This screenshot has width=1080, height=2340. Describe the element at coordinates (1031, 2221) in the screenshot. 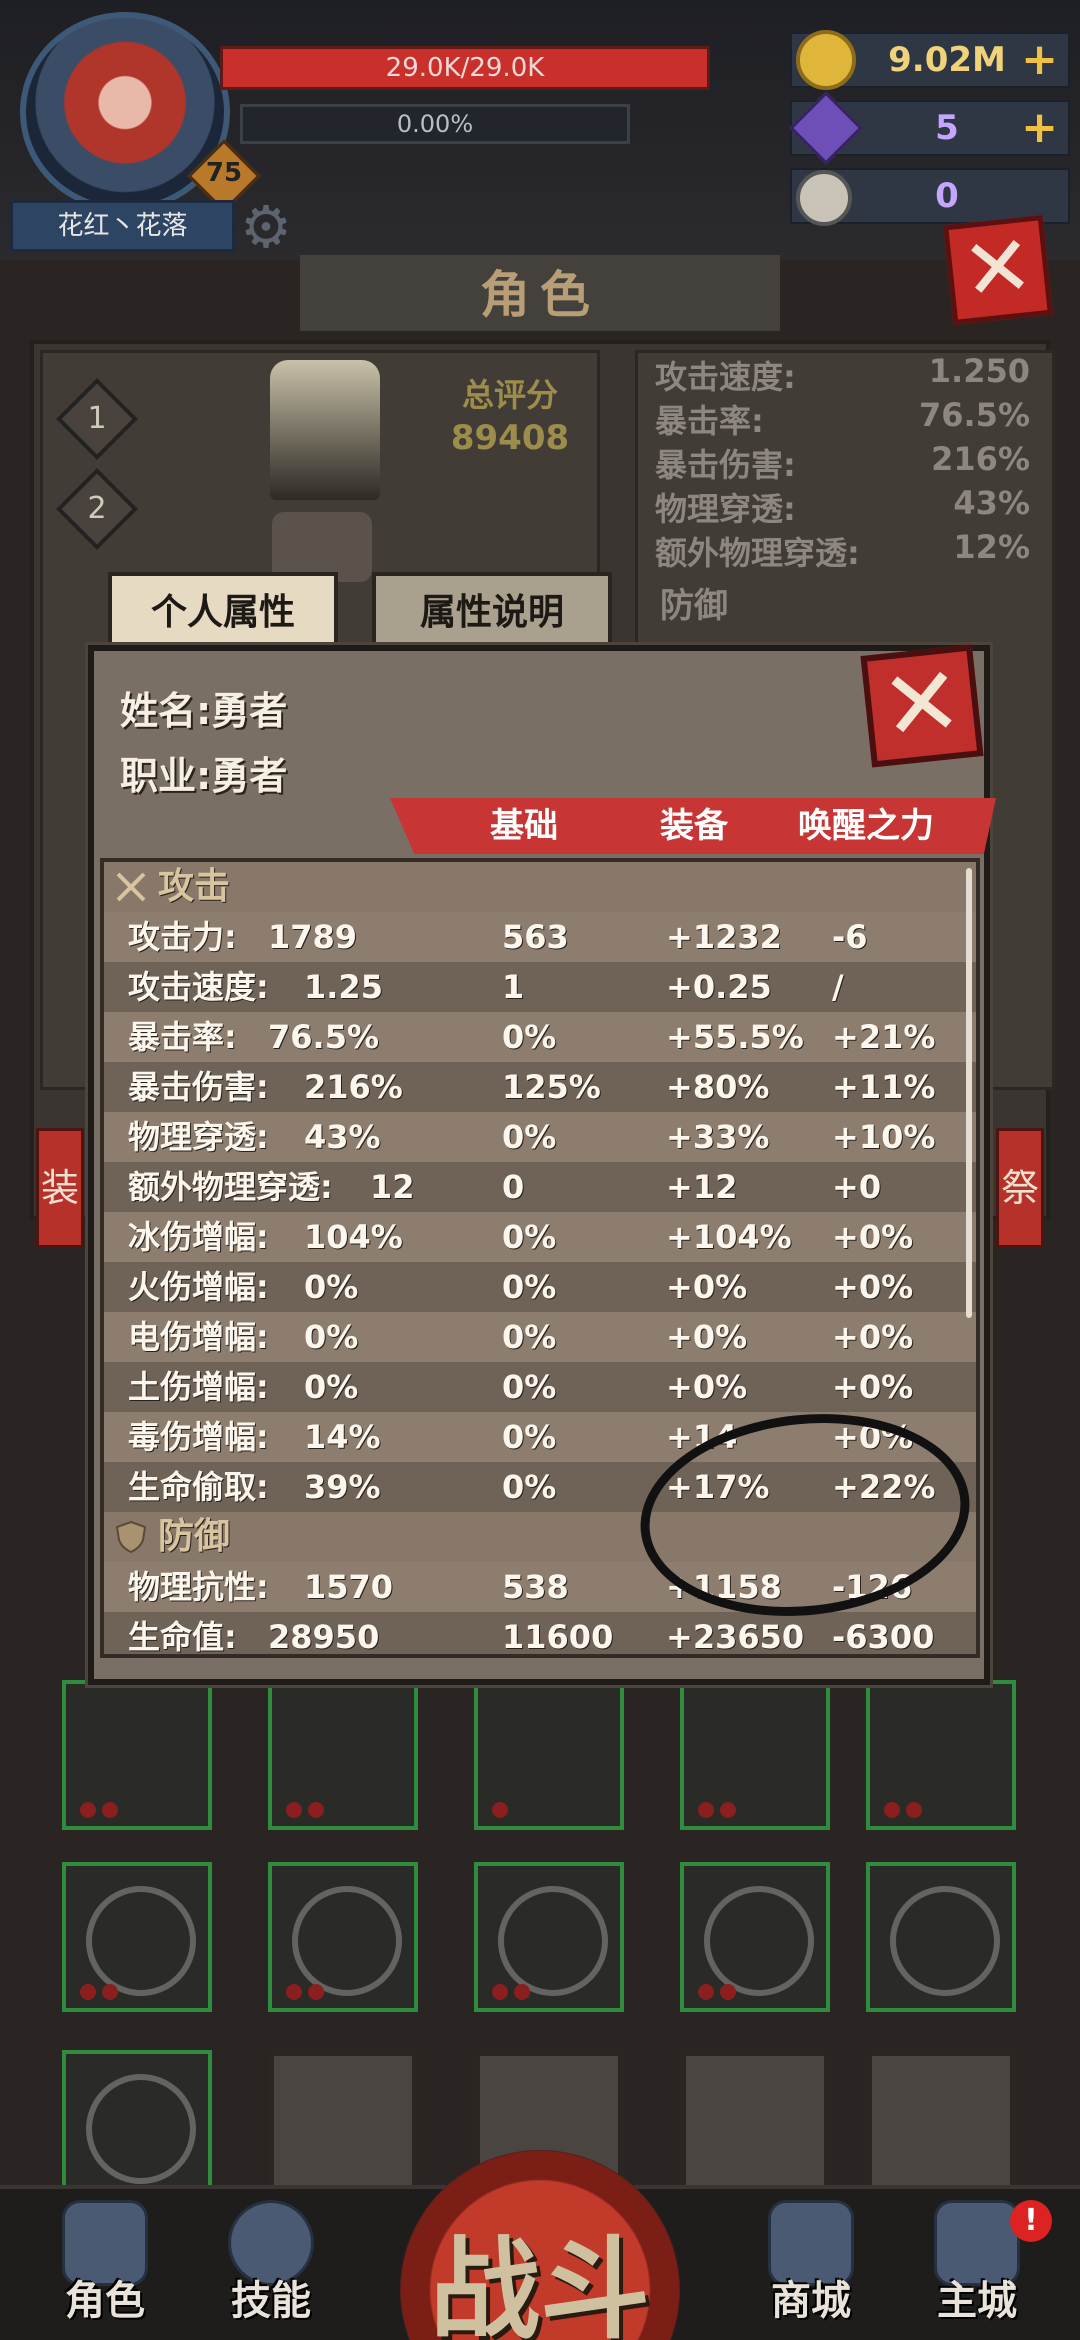

I see `notification-badge: !` at that location.